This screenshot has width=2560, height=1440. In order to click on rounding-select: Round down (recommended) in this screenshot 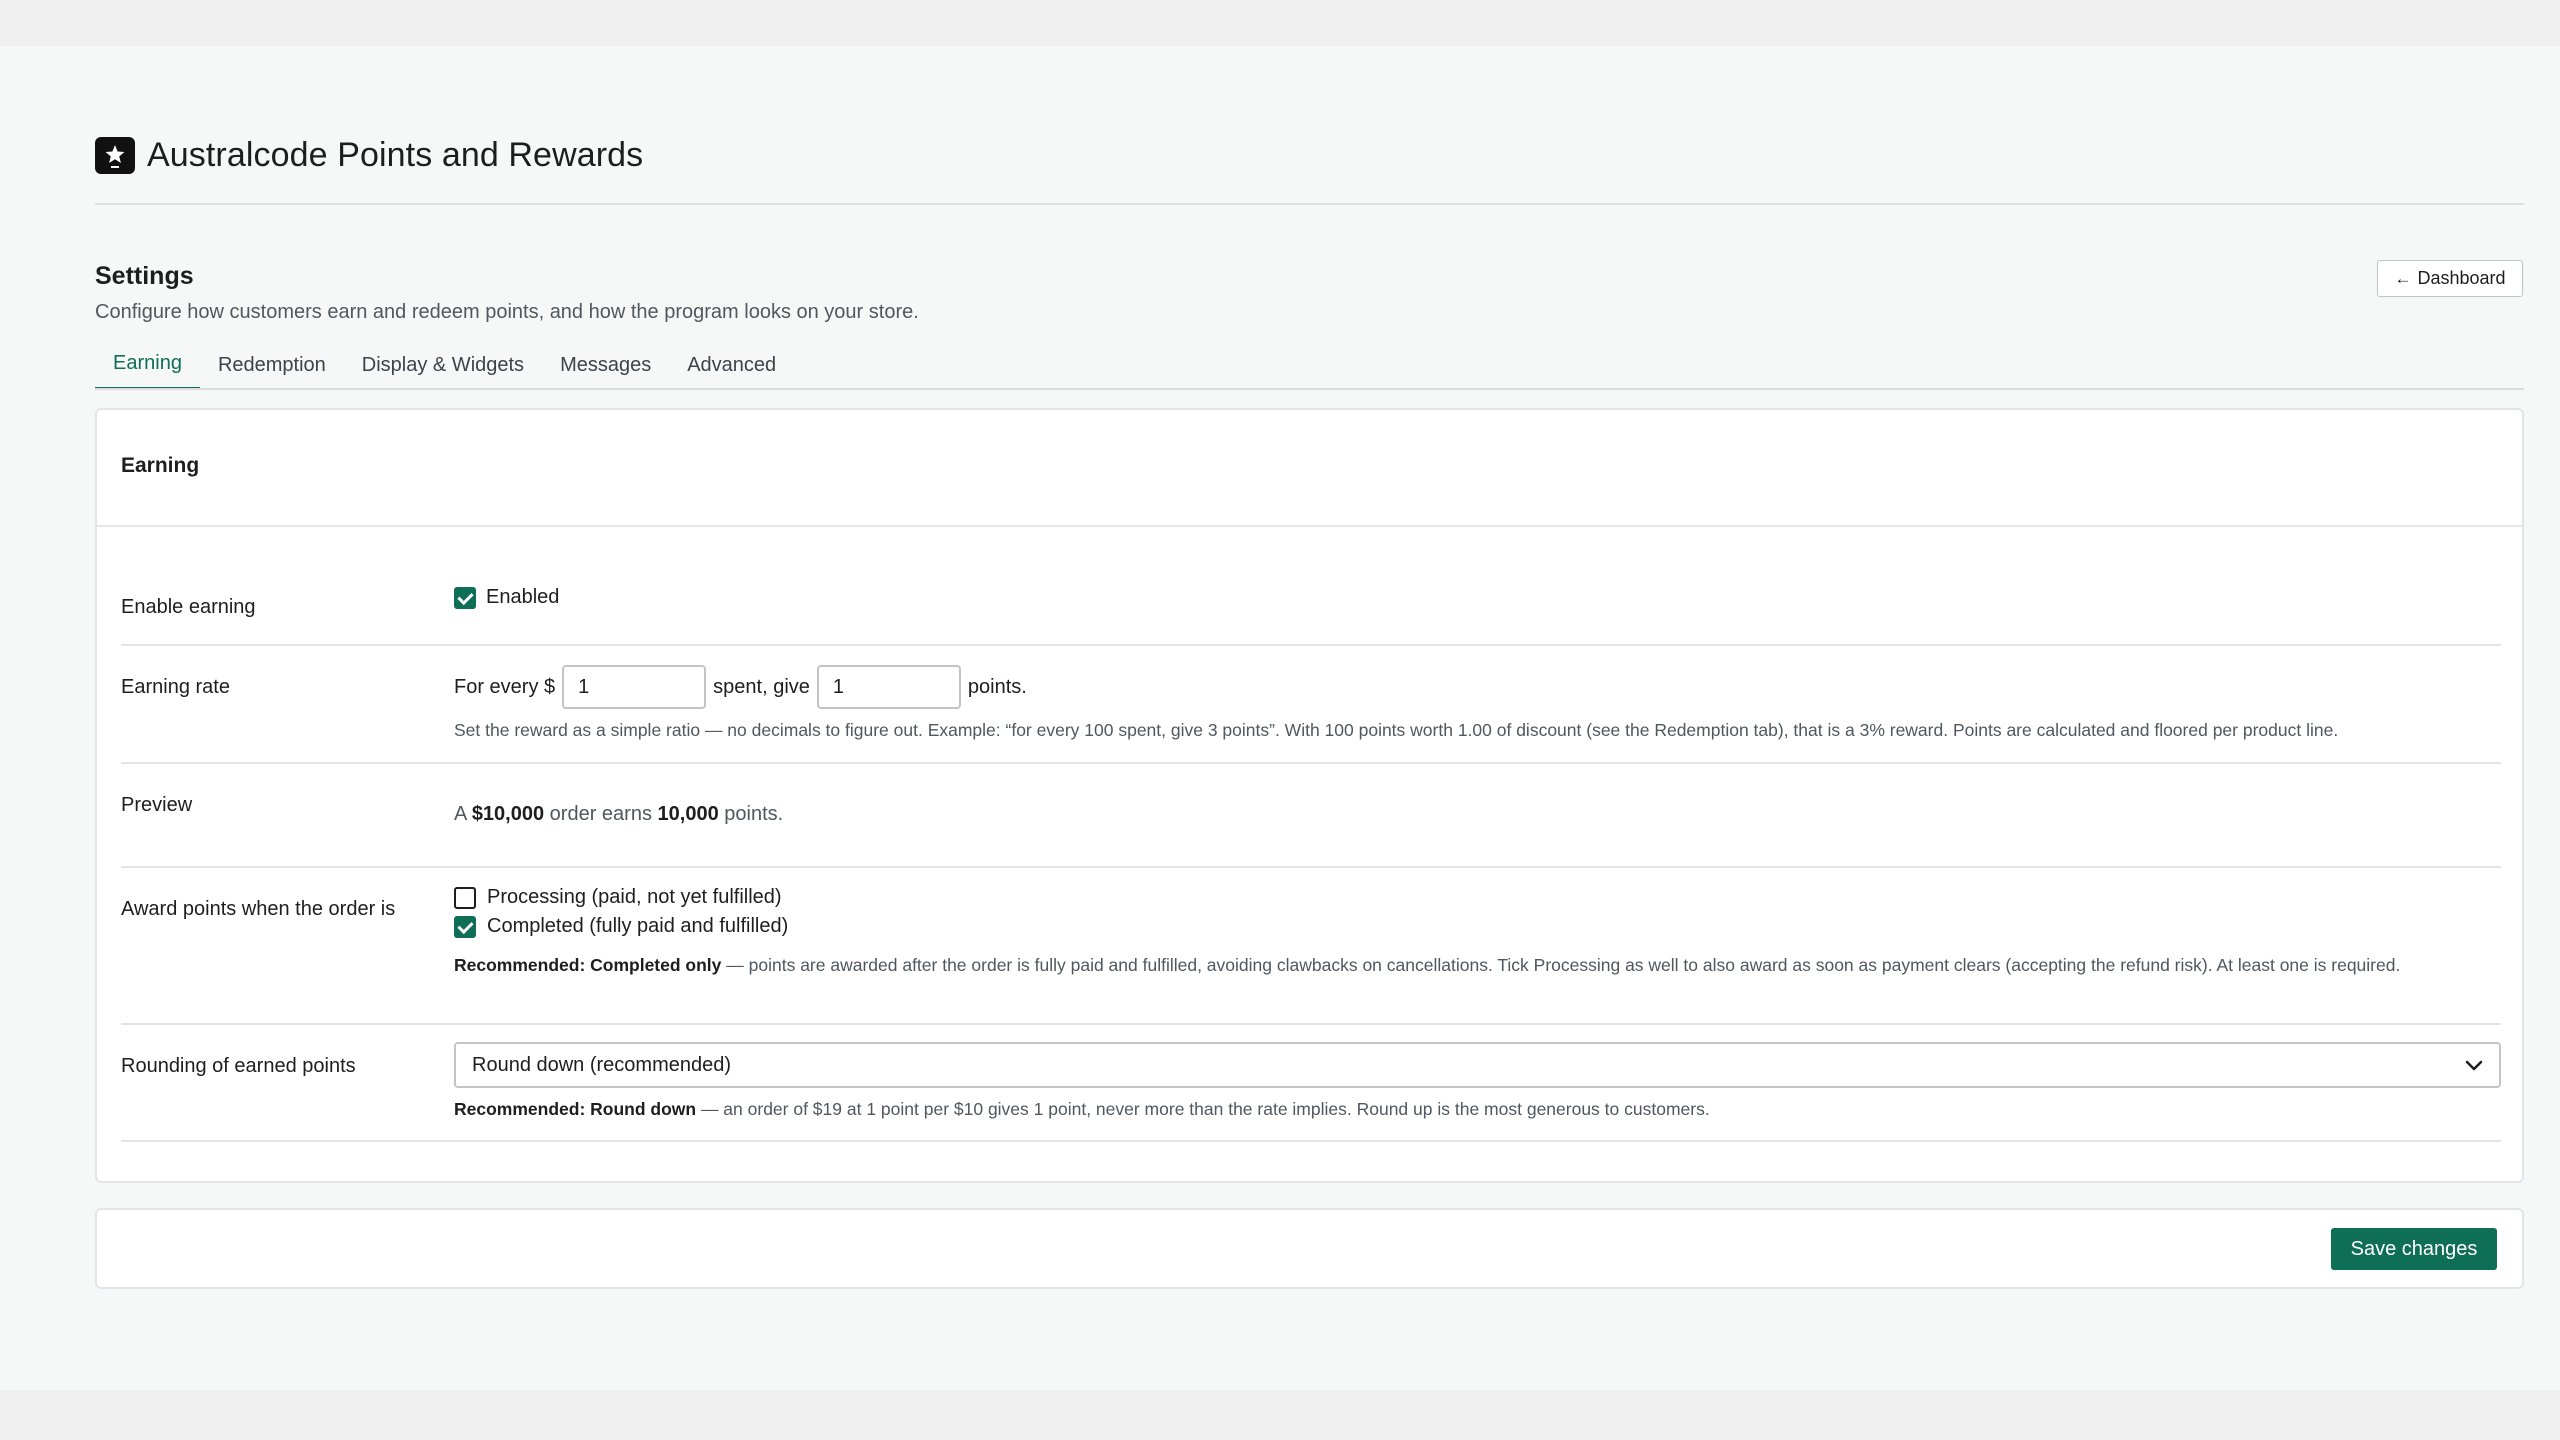, I will do `click(1477, 1065)`.